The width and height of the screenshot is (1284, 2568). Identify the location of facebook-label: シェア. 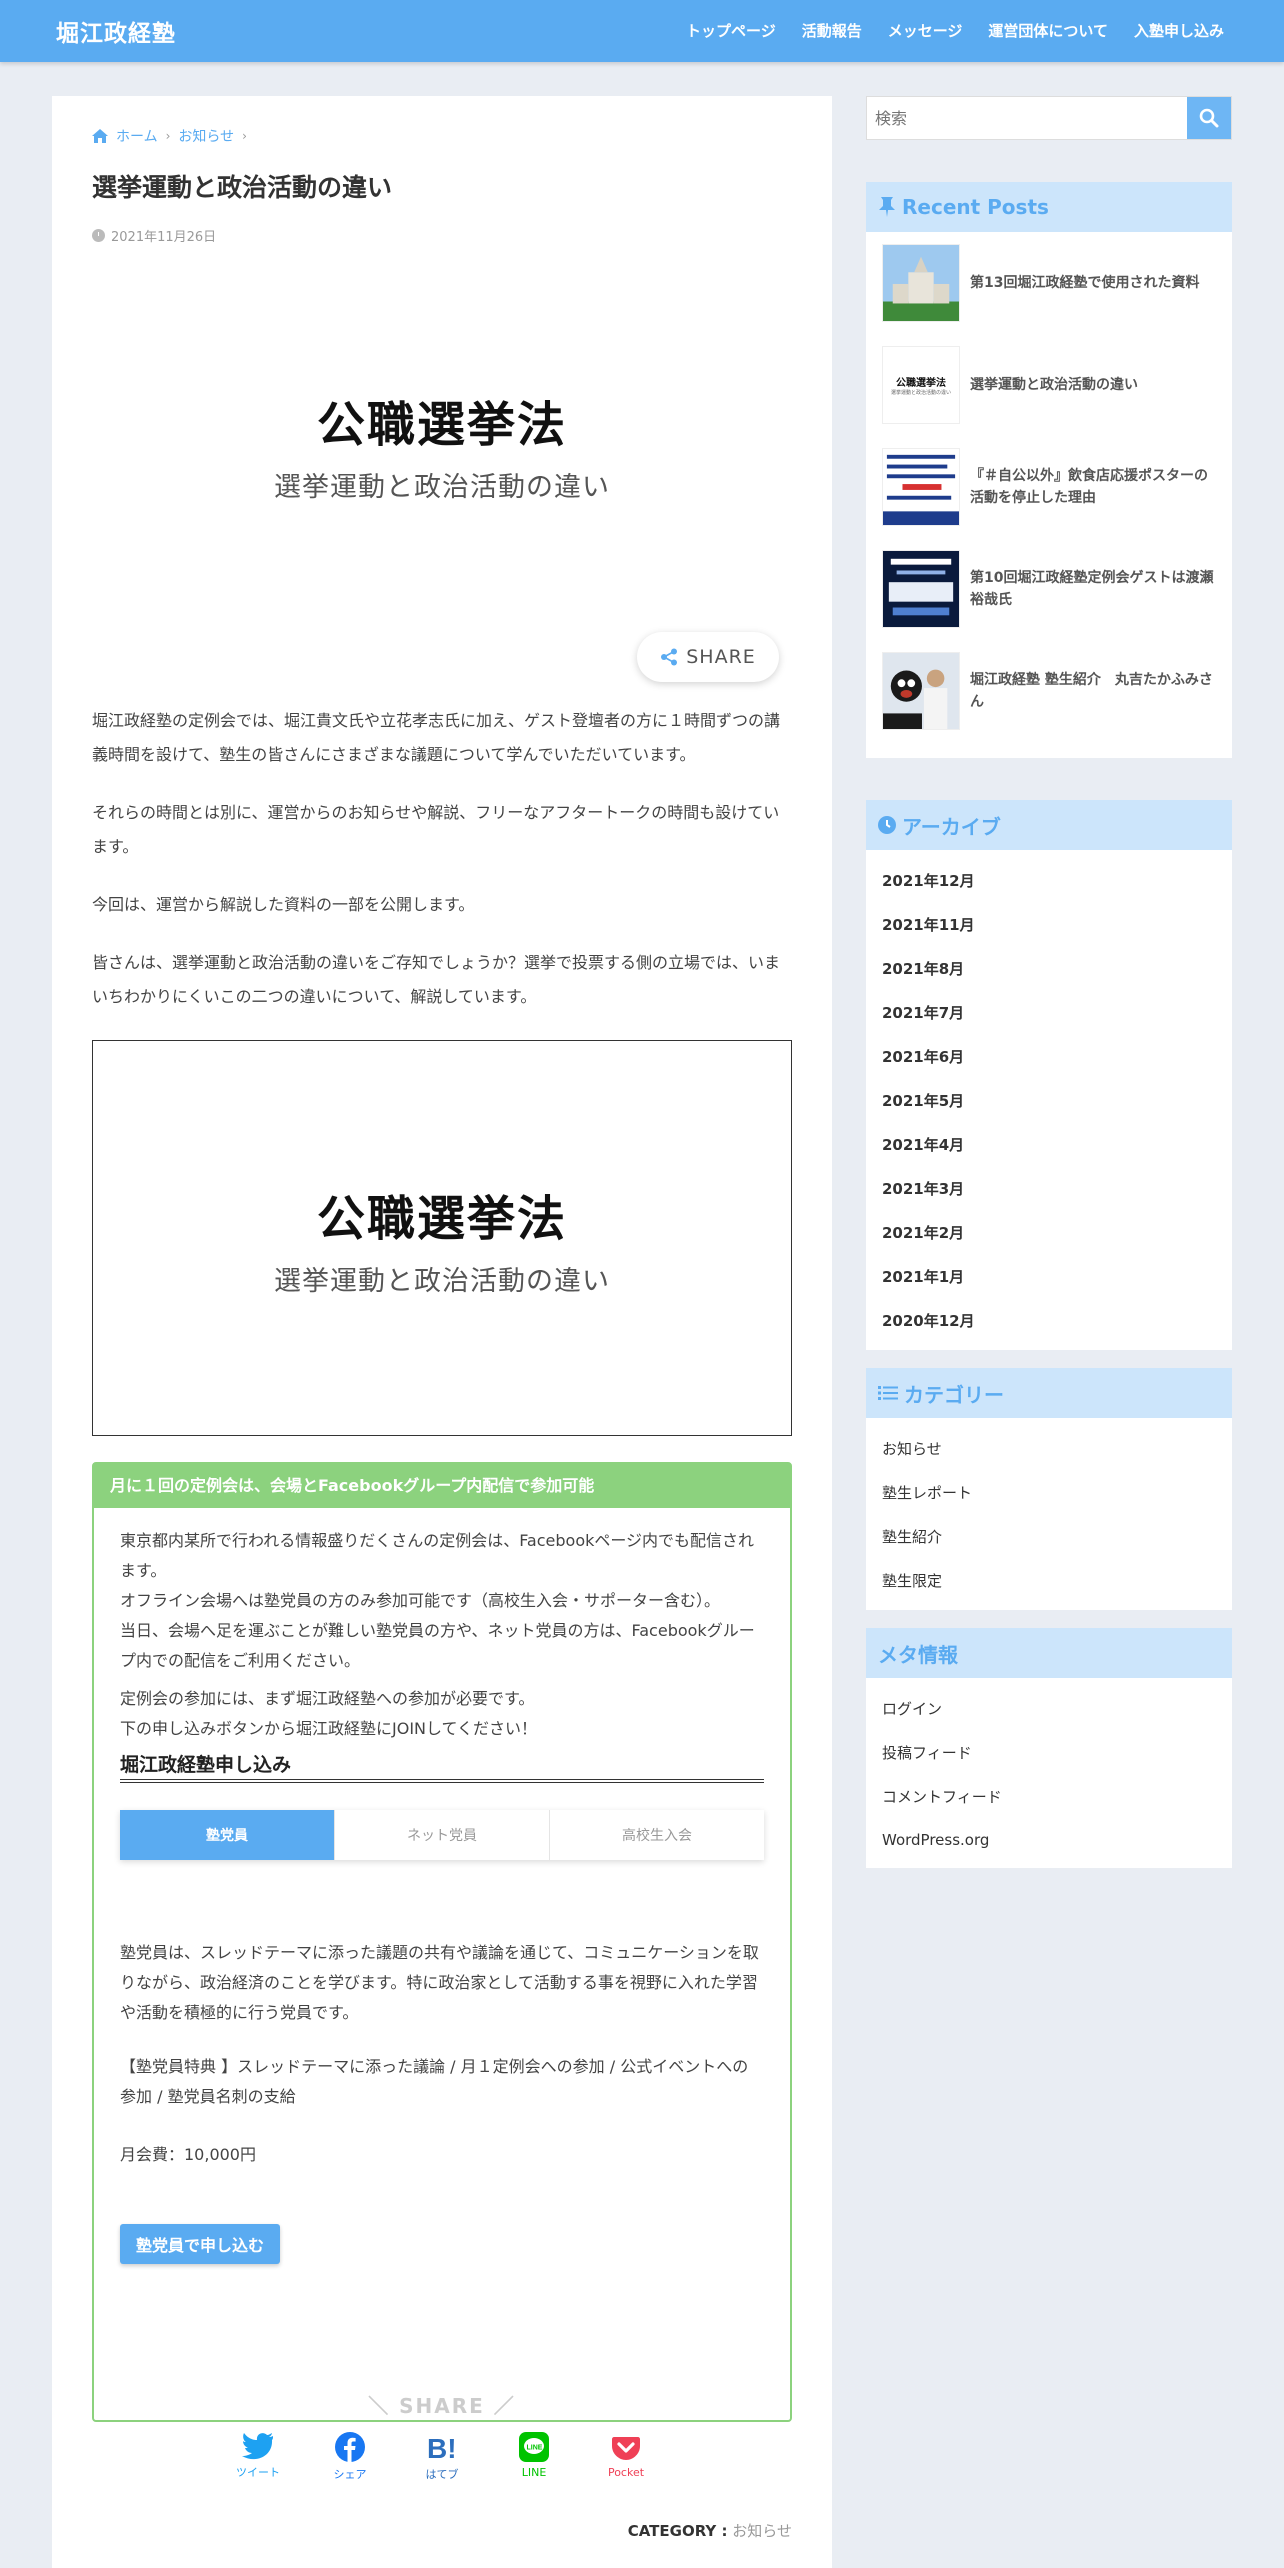
(350, 2474).